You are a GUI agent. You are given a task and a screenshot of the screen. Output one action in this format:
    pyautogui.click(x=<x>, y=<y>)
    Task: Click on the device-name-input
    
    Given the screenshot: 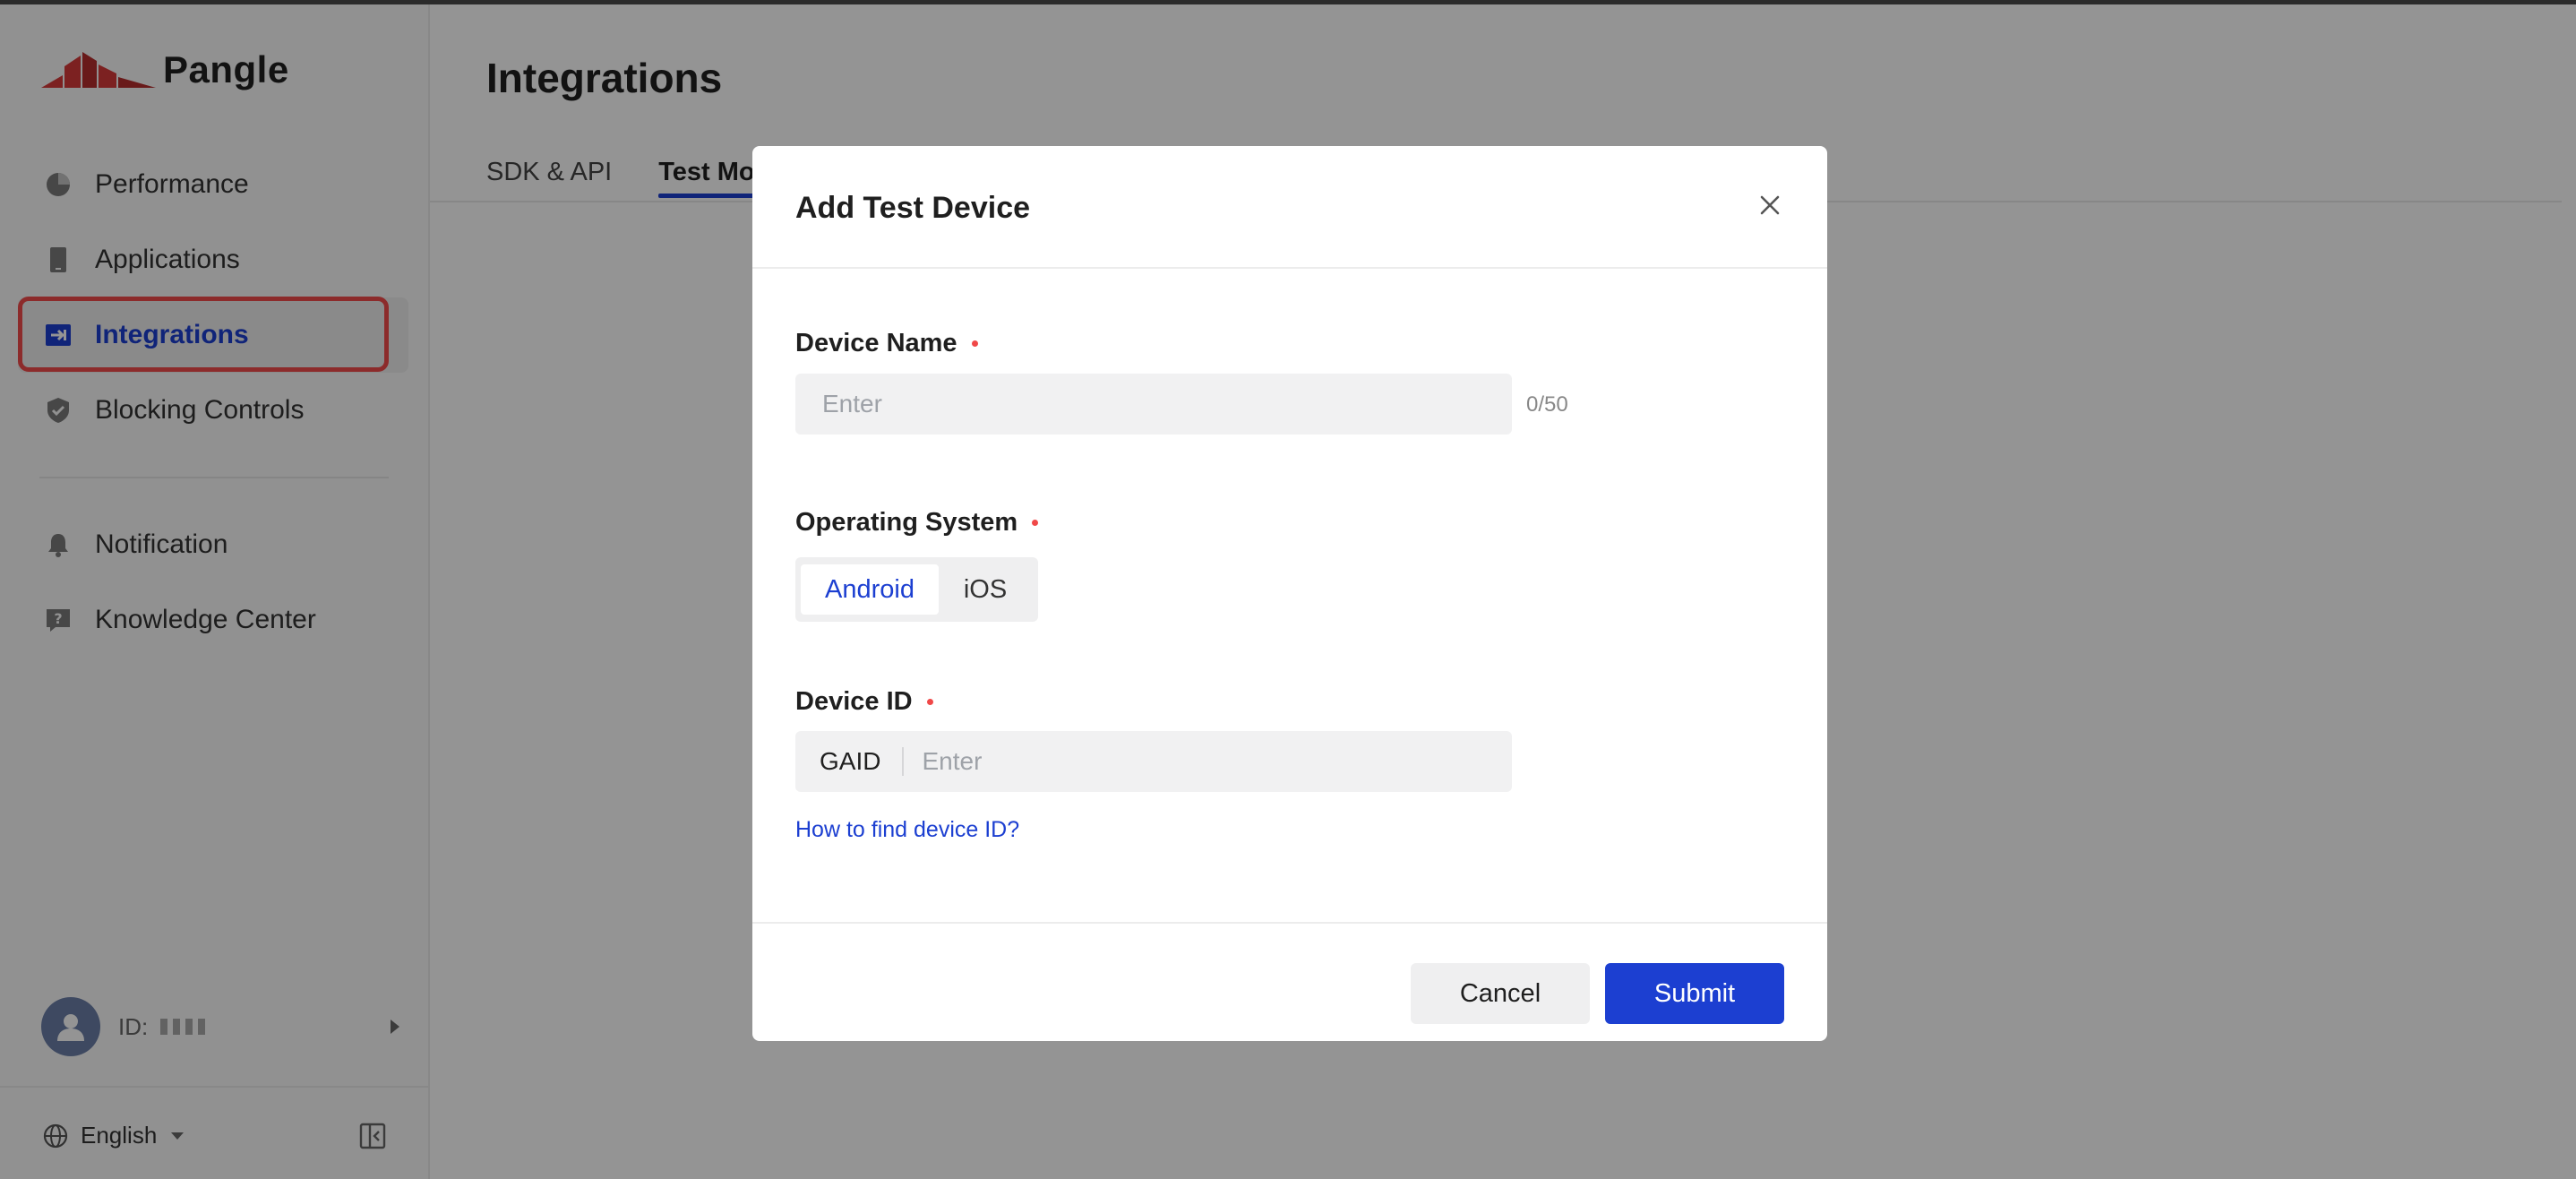 What is the action you would take?
    pyautogui.click(x=1153, y=404)
    